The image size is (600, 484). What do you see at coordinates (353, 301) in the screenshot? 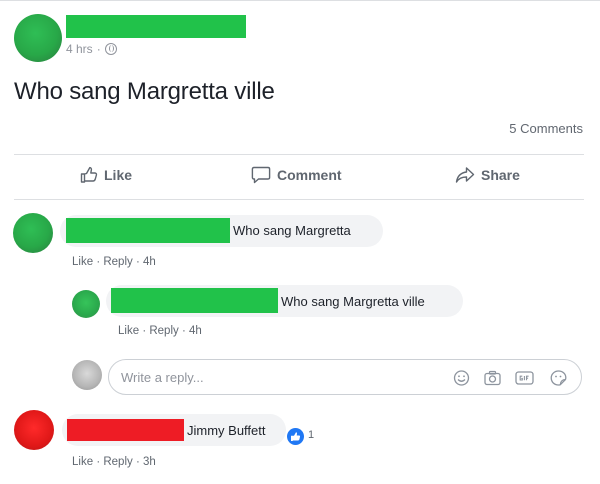
I see `reply-text: Who sang Margretta ville` at bounding box center [353, 301].